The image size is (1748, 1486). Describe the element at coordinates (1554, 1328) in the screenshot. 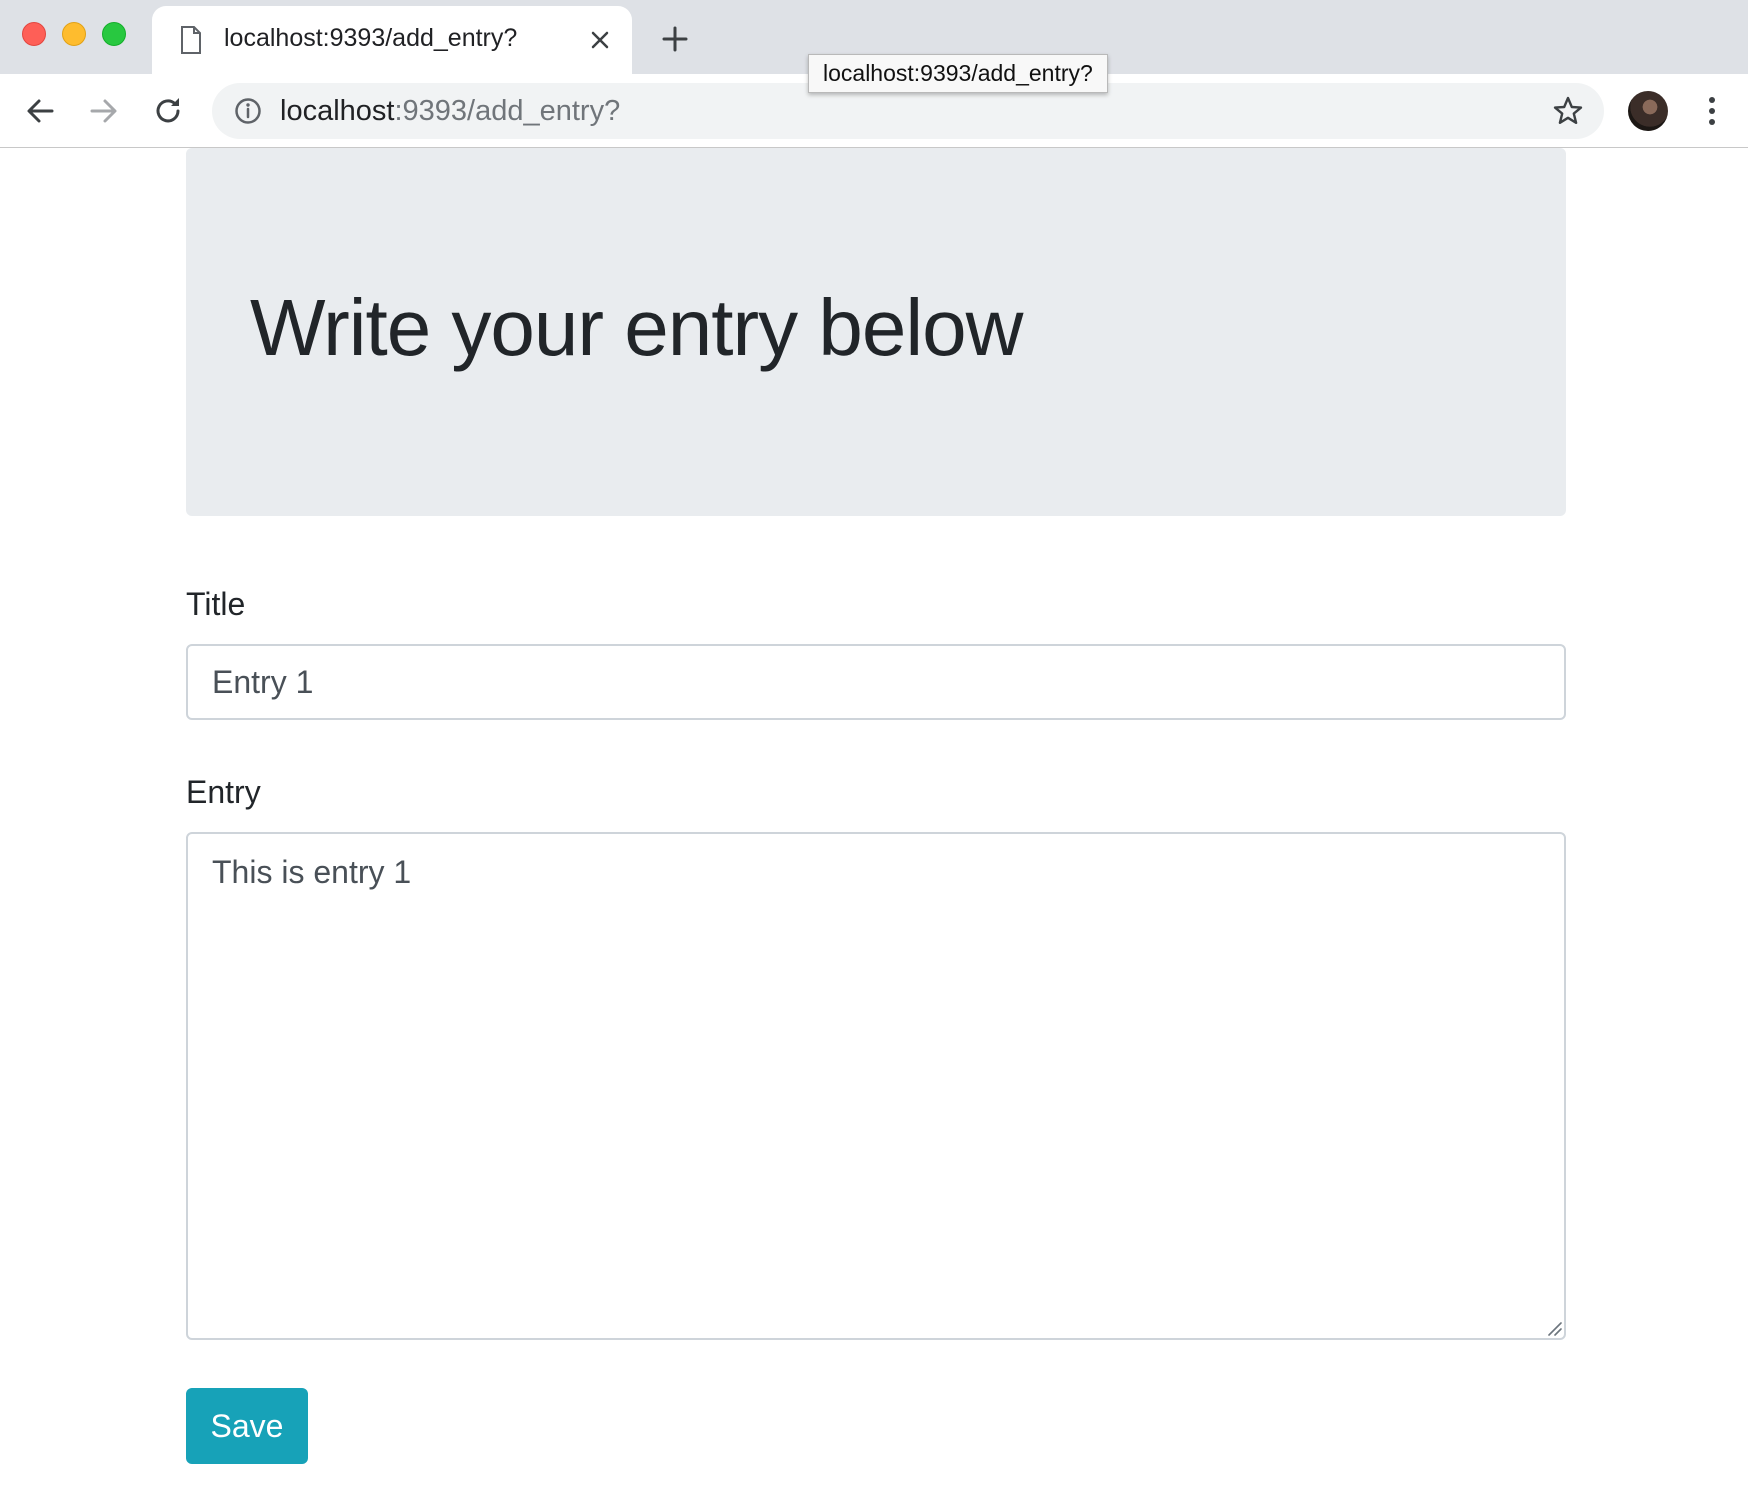

I see `resize-grip-icon` at that location.